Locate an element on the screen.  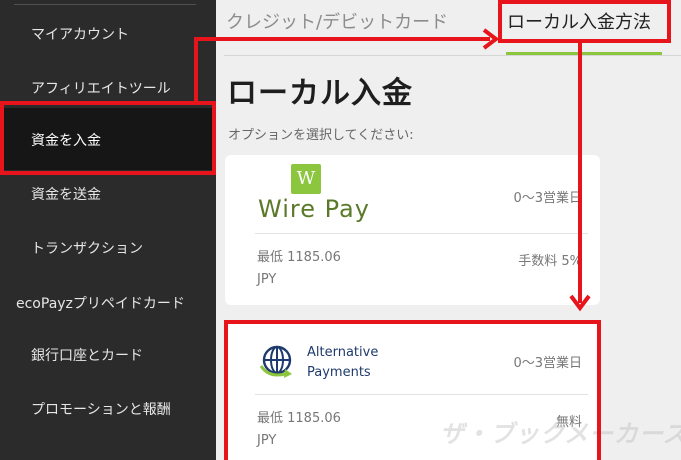
minimum-amount-value: 最低 1185.06 is located at coordinates (299, 257).